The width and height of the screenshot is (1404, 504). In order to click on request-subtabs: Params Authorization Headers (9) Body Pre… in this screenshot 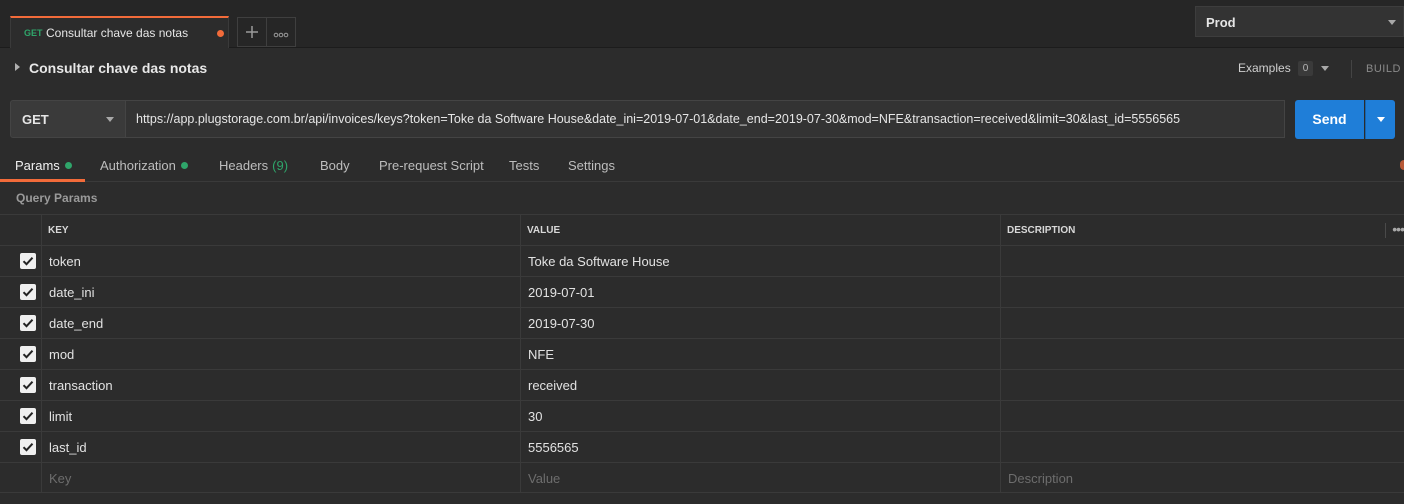, I will do `click(702, 165)`.